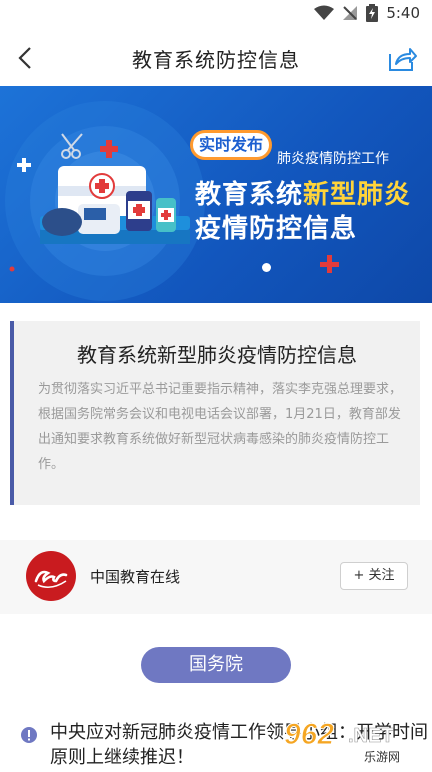 Image resolution: width=432 pixels, height=772 pixels. I want to click on carousel-indicator, so click(266, 267).